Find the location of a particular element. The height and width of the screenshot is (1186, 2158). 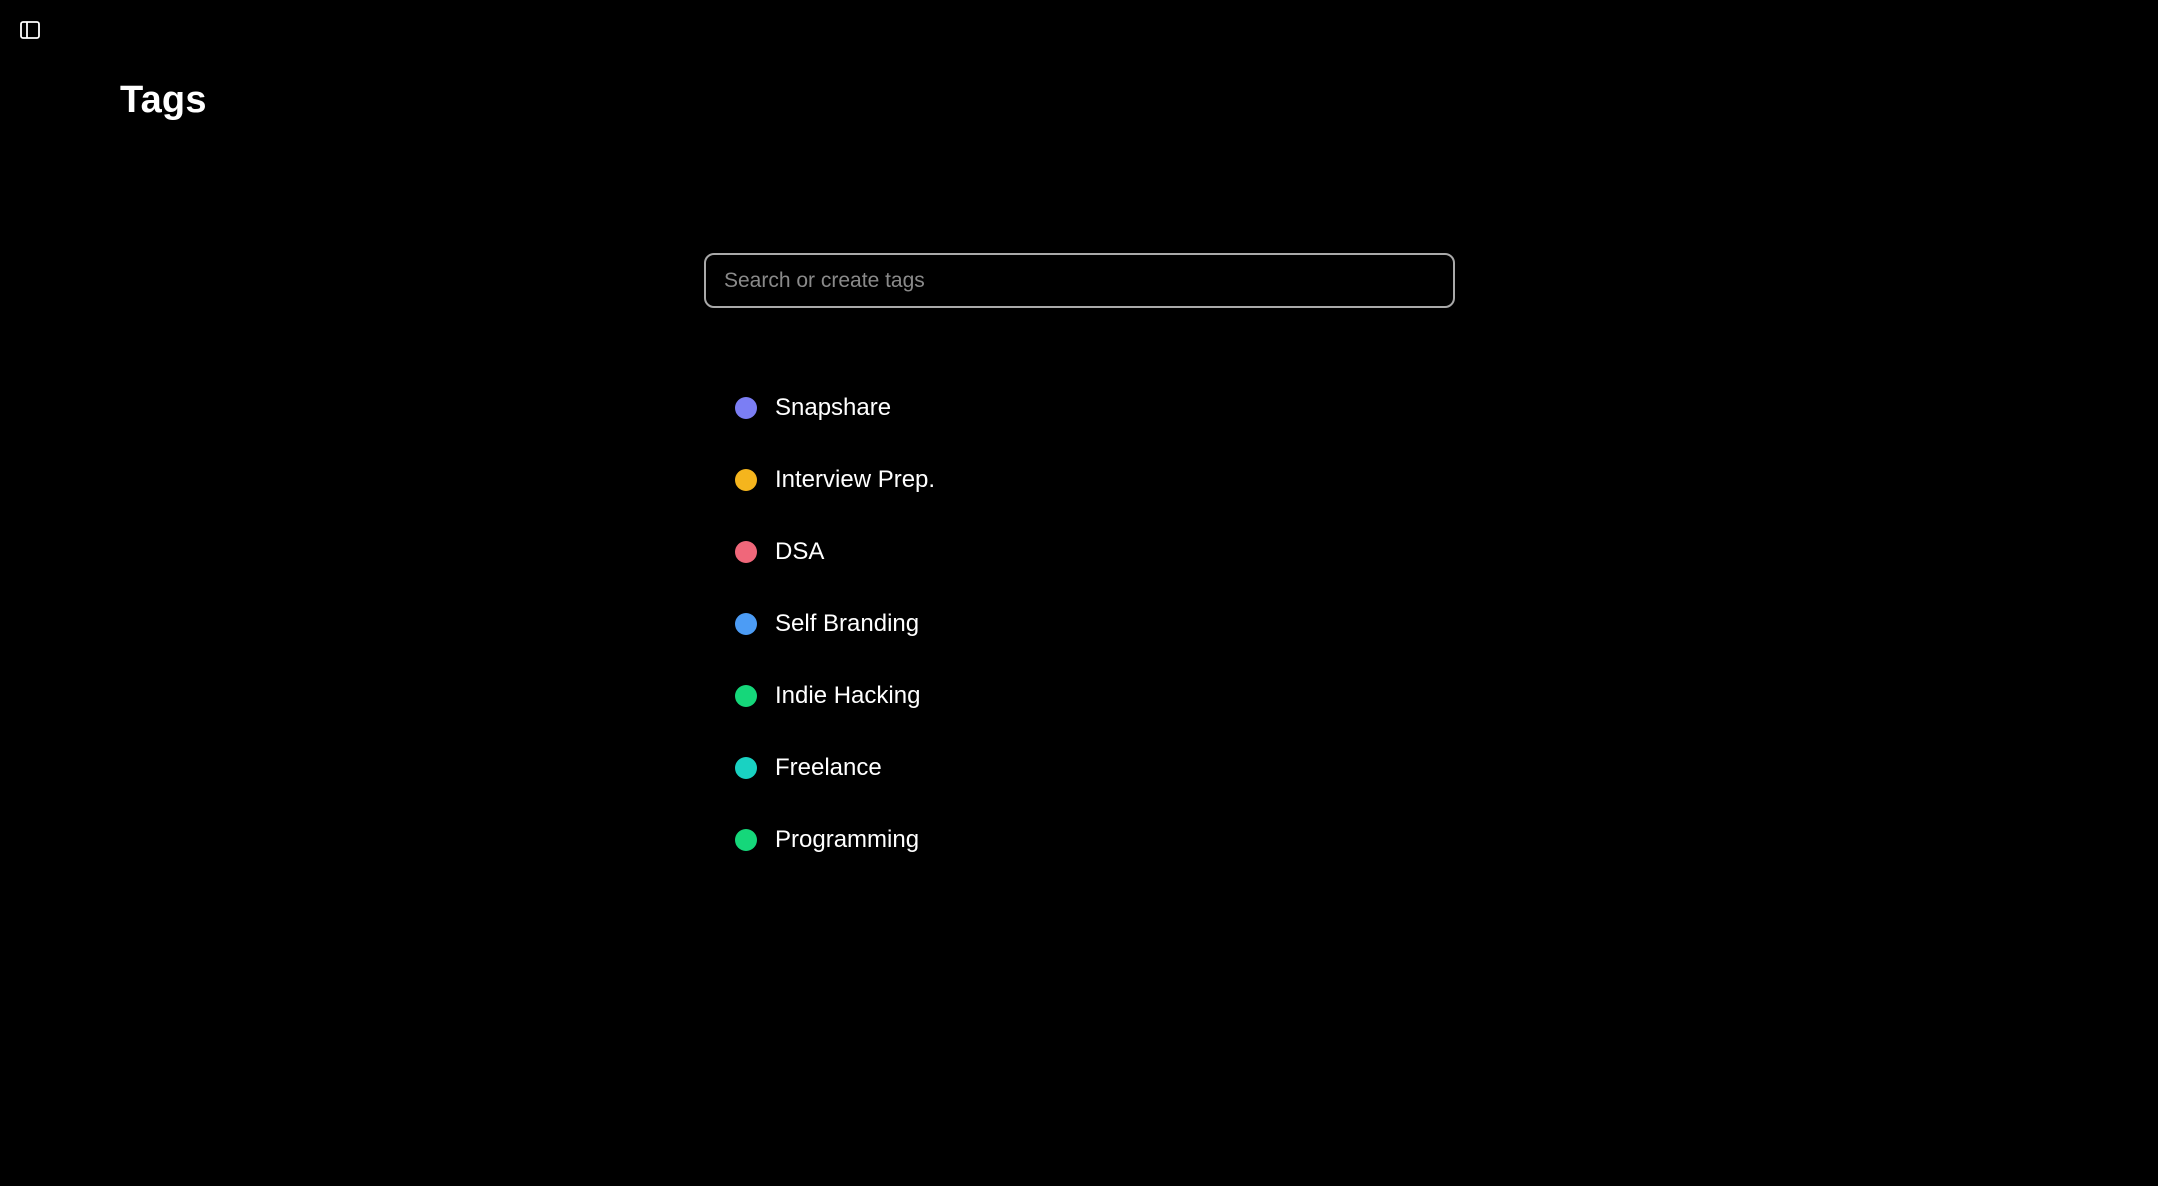

tag-item-snapshare: Snapshare is located at coordinates (835, 408).